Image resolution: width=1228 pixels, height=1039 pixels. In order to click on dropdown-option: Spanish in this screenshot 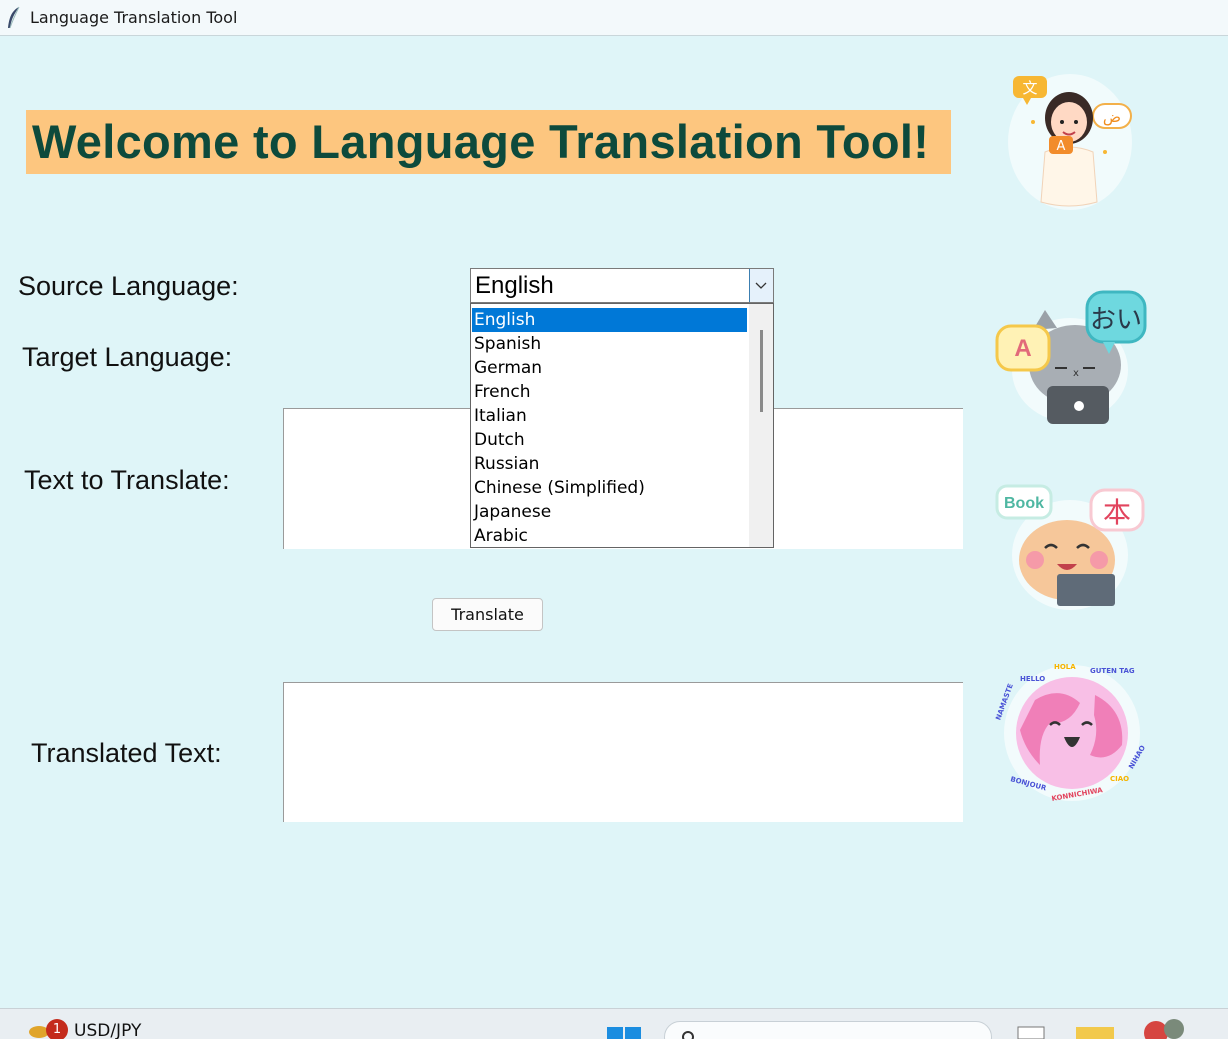, I will do `click(609, 344)`.